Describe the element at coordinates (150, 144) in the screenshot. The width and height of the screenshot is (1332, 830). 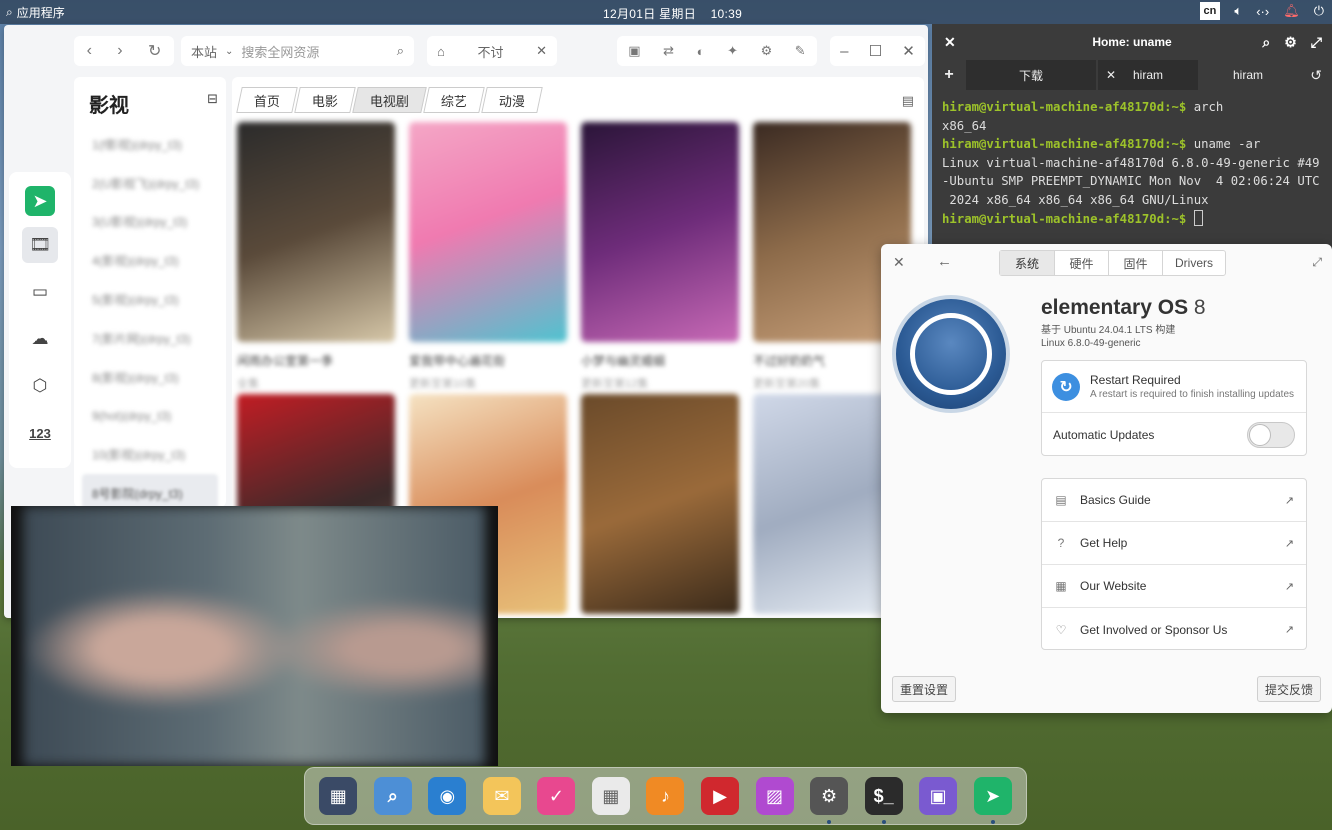
I see `sidebar-item: 1(f影视)(drpy_t3)` at that location.